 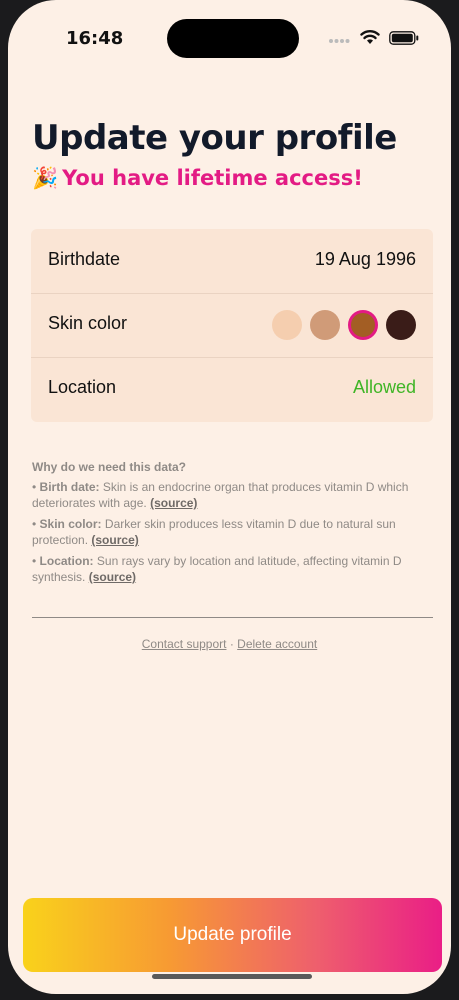 I want to click on explanation-term: Location:, so click(x=66, y=561).